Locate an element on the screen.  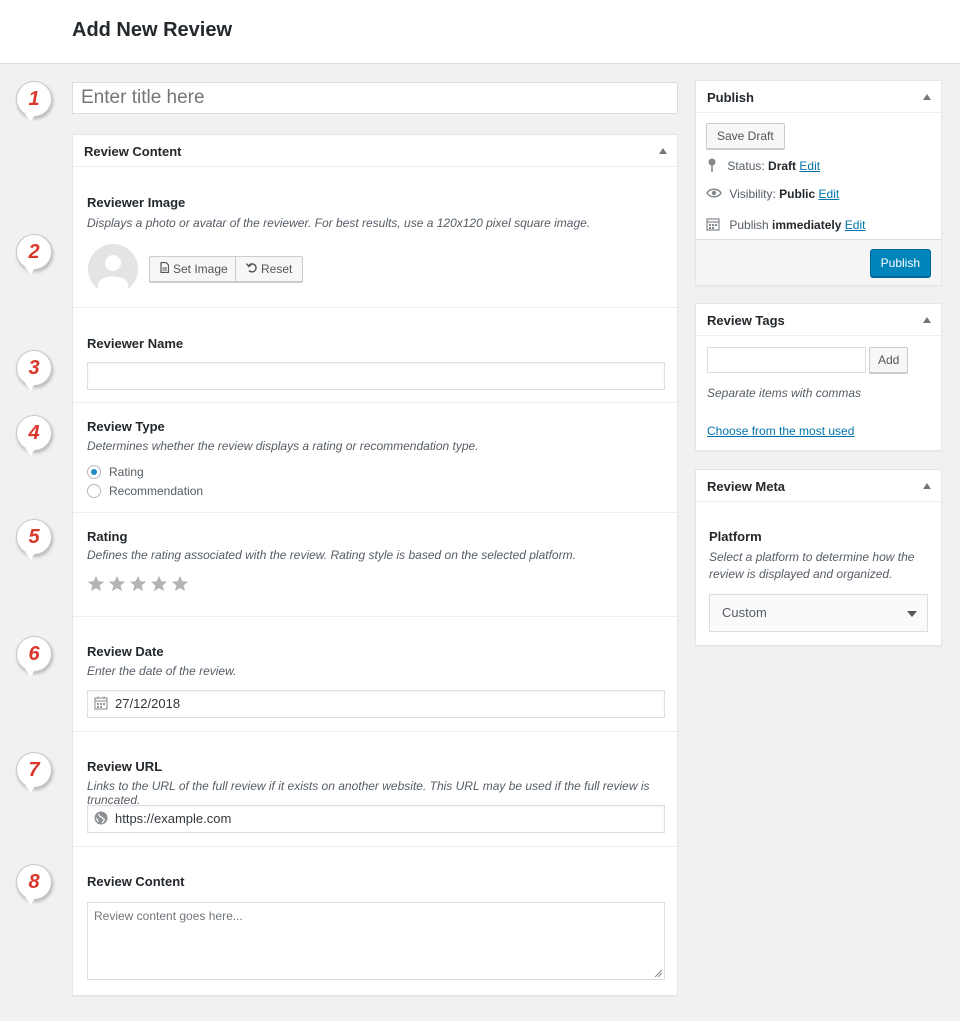
review-date-input: 27/12/2018 is located at coordinates (376, 704).